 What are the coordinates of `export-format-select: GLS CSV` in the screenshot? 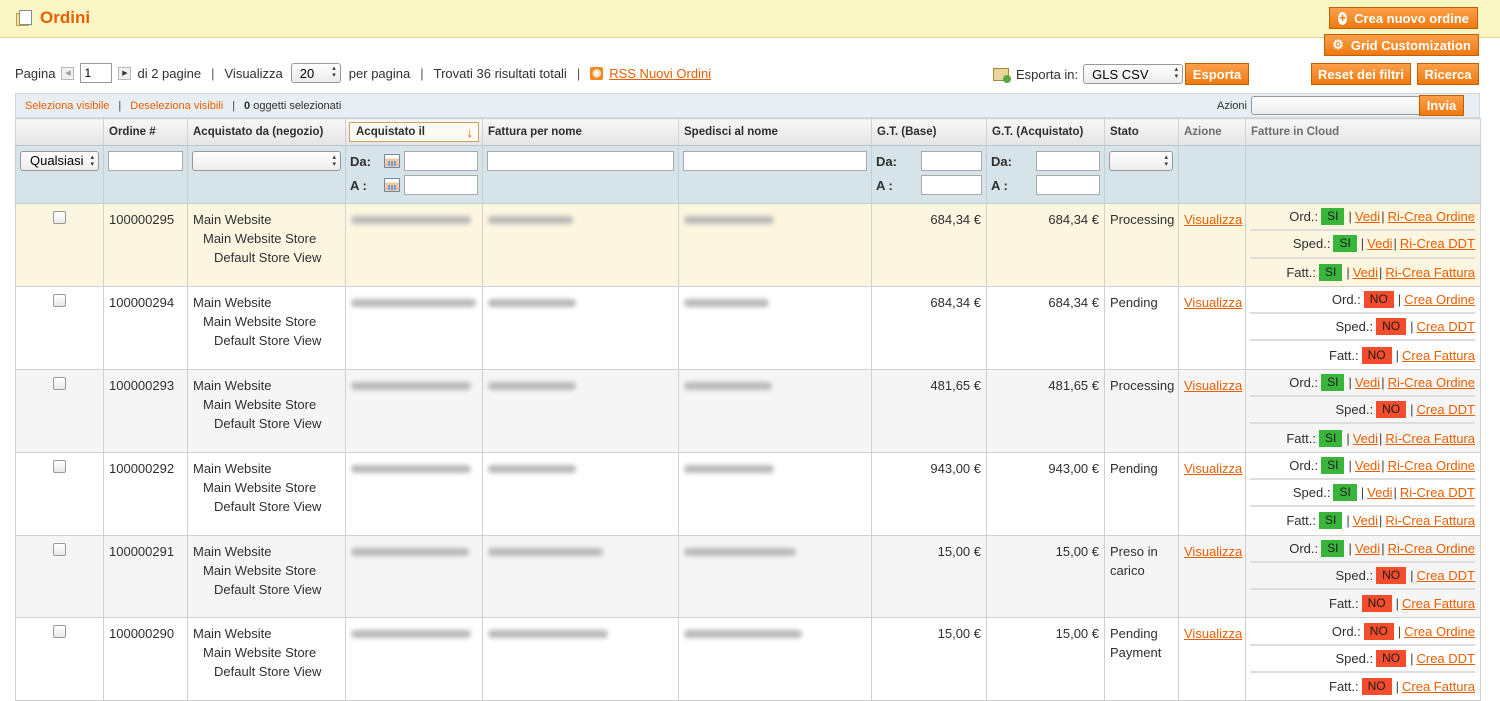 It's located at (1133, 74).